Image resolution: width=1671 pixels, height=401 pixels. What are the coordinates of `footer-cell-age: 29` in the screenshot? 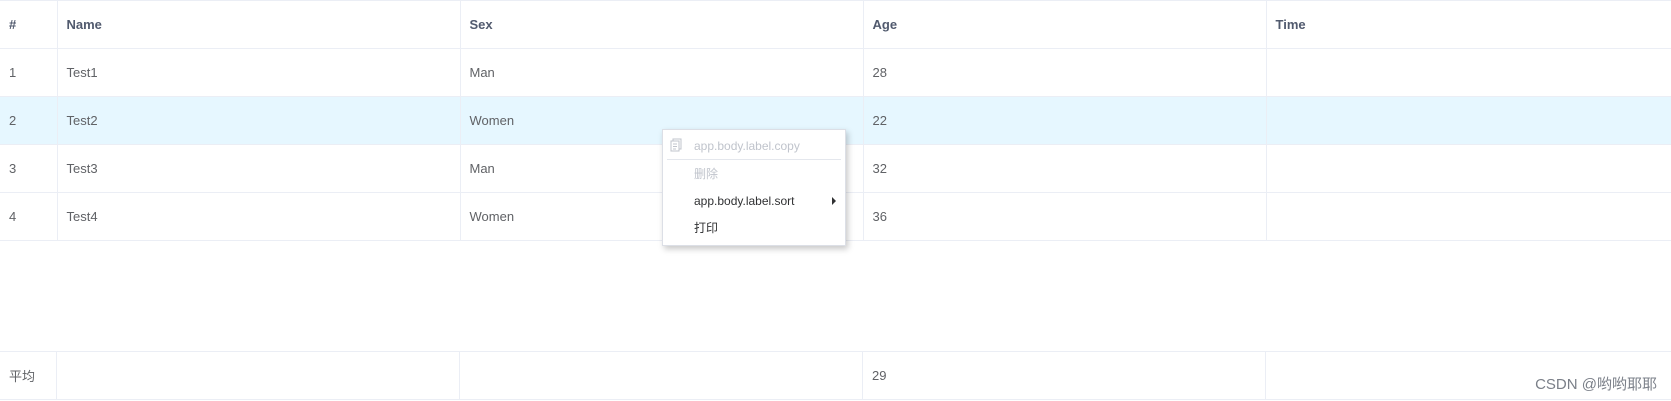 It's located at (1064, 375).